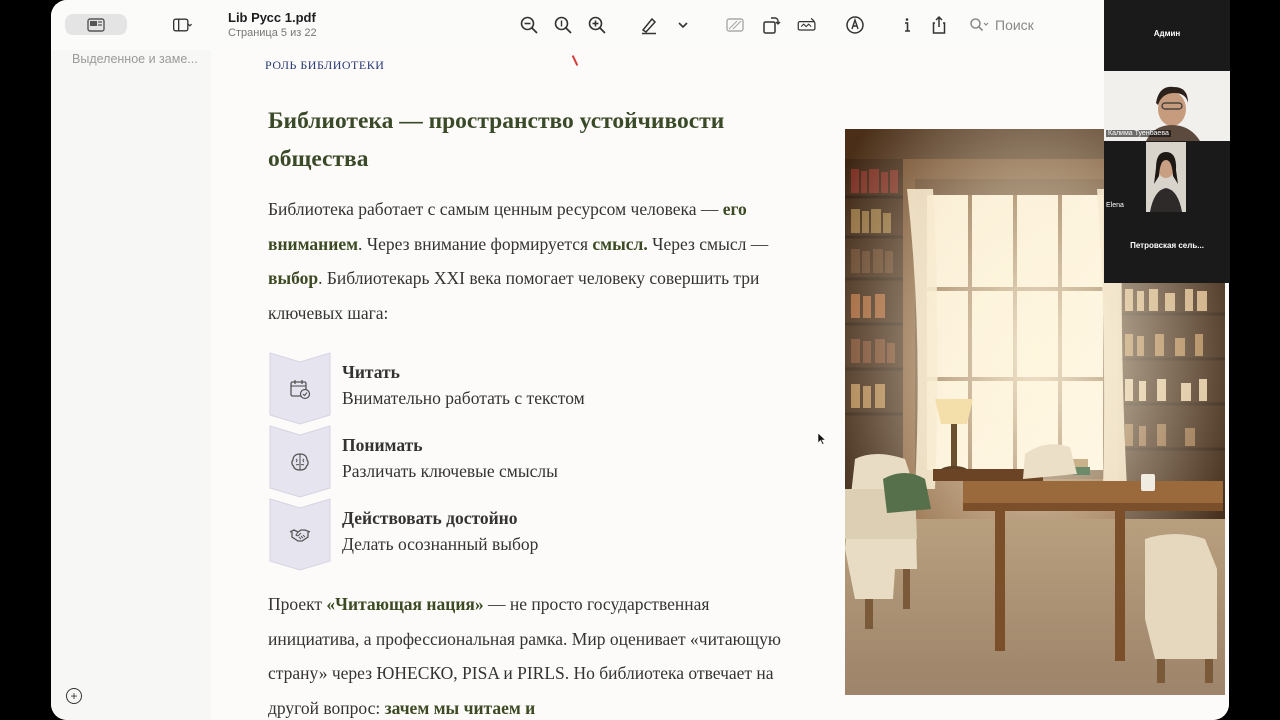 This screenshot has height=720, width=1280. I want to click on chevron-down-icon, so click(683, 25).